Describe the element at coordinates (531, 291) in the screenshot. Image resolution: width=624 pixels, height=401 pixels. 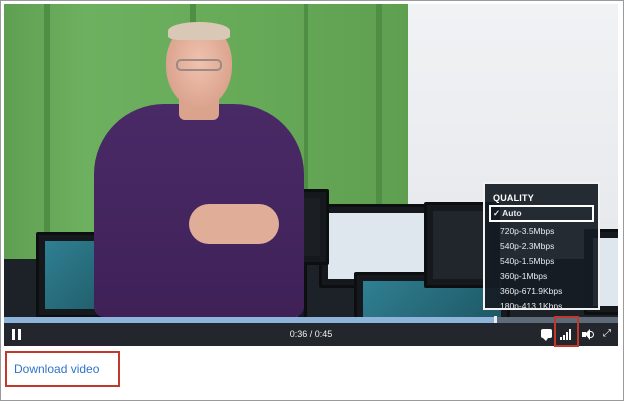
I see `quality-option-360p-low: 360p-671.9Kbps` at that location.